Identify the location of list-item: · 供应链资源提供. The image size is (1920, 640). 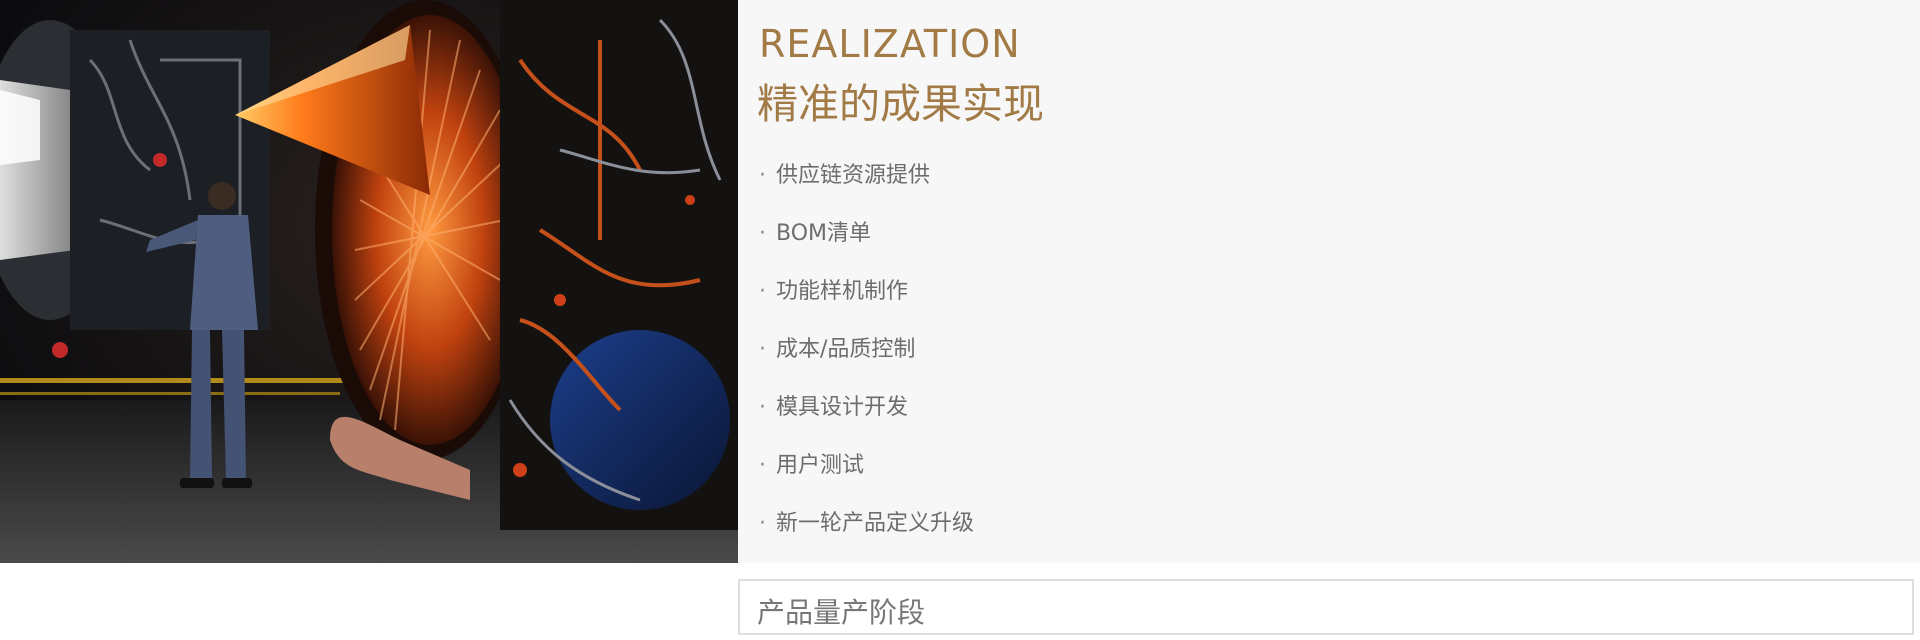
(866, 183).